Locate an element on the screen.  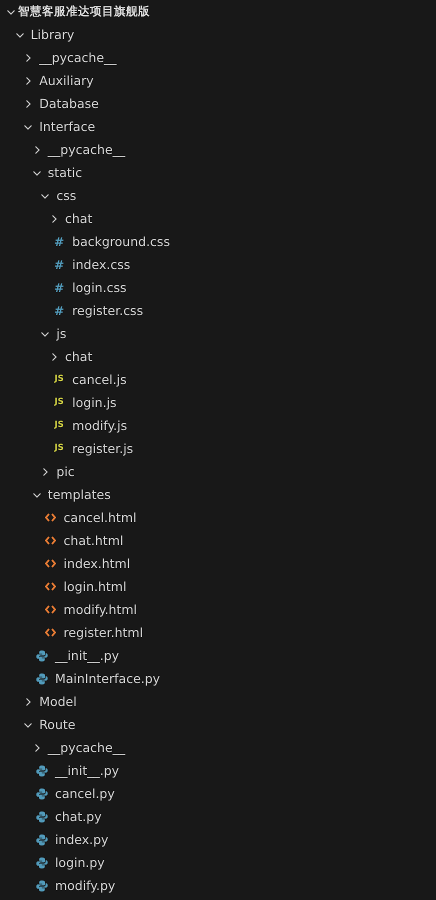
file-name: register.js is located at coordinates (103, 448).